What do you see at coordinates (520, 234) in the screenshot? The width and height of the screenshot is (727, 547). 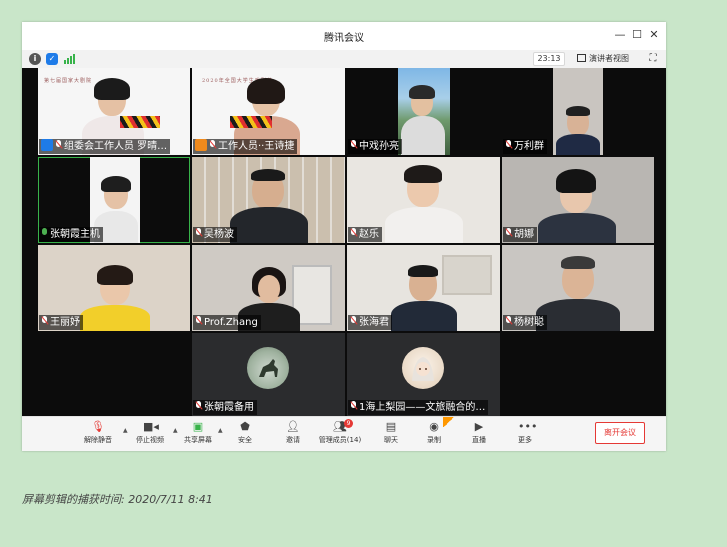 I see `participant-label: 胡娜` at bounding box center [520, 234].